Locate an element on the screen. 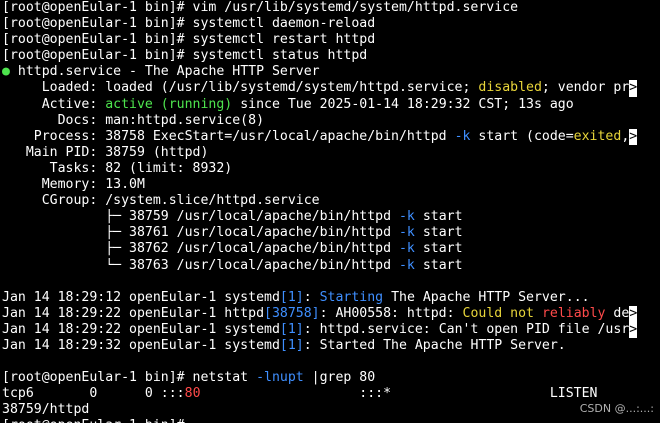  terminal-text: [root@openEular-1 bin]# is located at coordinates (93, 420).